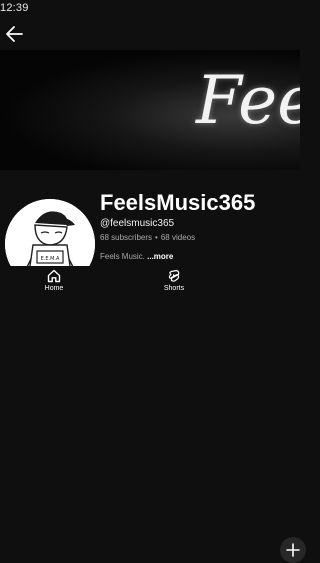 Image resolution: width=320 pixels, height=563 pixels. What do you see at coordinates (178, 237) in the screenshot?
I see `video-count: 68 videos` at bounding box center [178, 237].